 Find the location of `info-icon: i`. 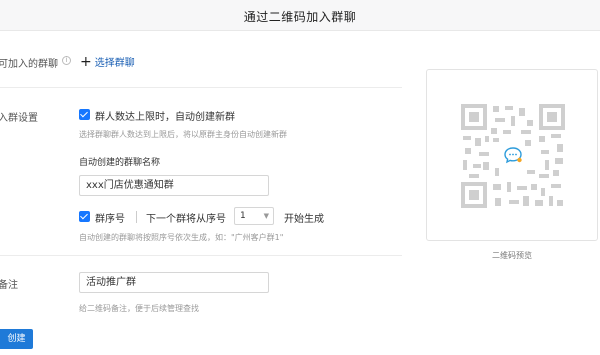

info-icon: i is located at coordinates (66, 60).